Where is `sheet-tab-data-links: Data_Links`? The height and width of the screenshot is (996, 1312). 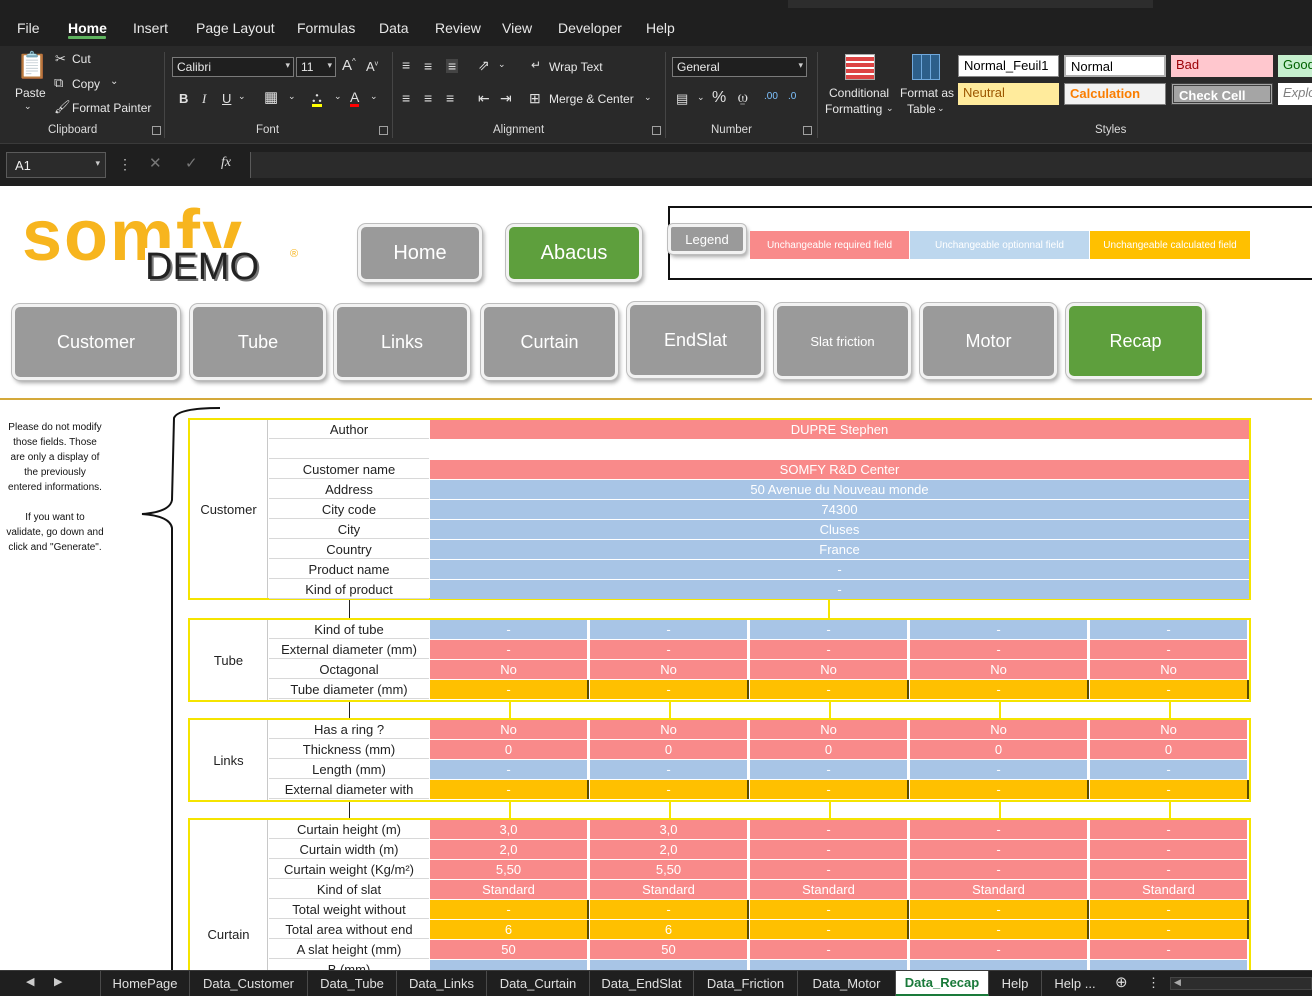 sheet-tab-data-links: Data_Links is located at coordinates (442, 983).